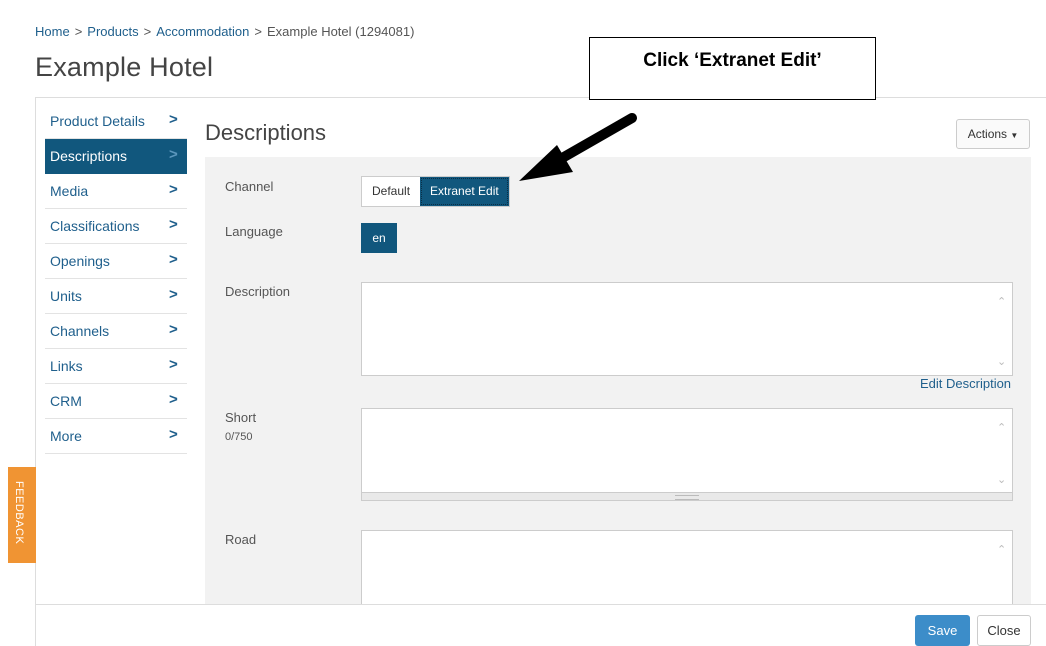  I want to click on channel-selector: Default Extranet Edit, so click(435, 191).